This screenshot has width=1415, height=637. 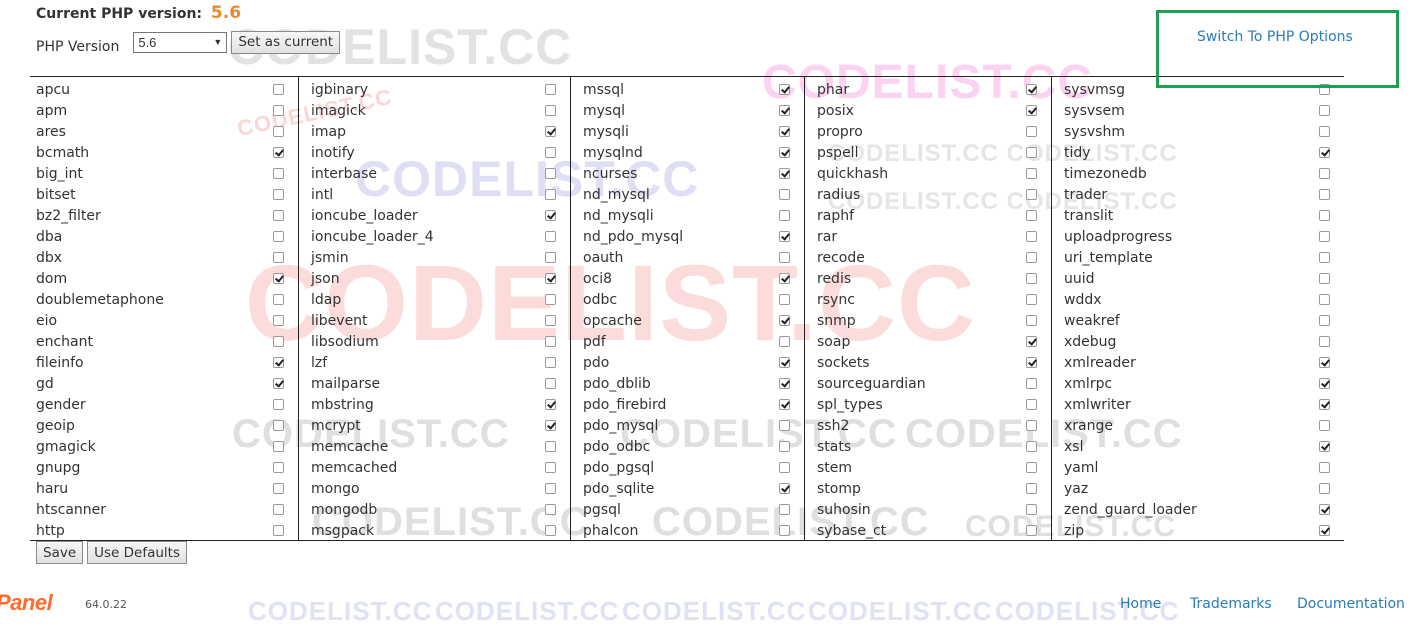 What do you see at coordinates (1275, 37) in the screenshot?
I see `switch-to-php-options-link: Switch To PHP Options` at bounding box center [1275, 37].